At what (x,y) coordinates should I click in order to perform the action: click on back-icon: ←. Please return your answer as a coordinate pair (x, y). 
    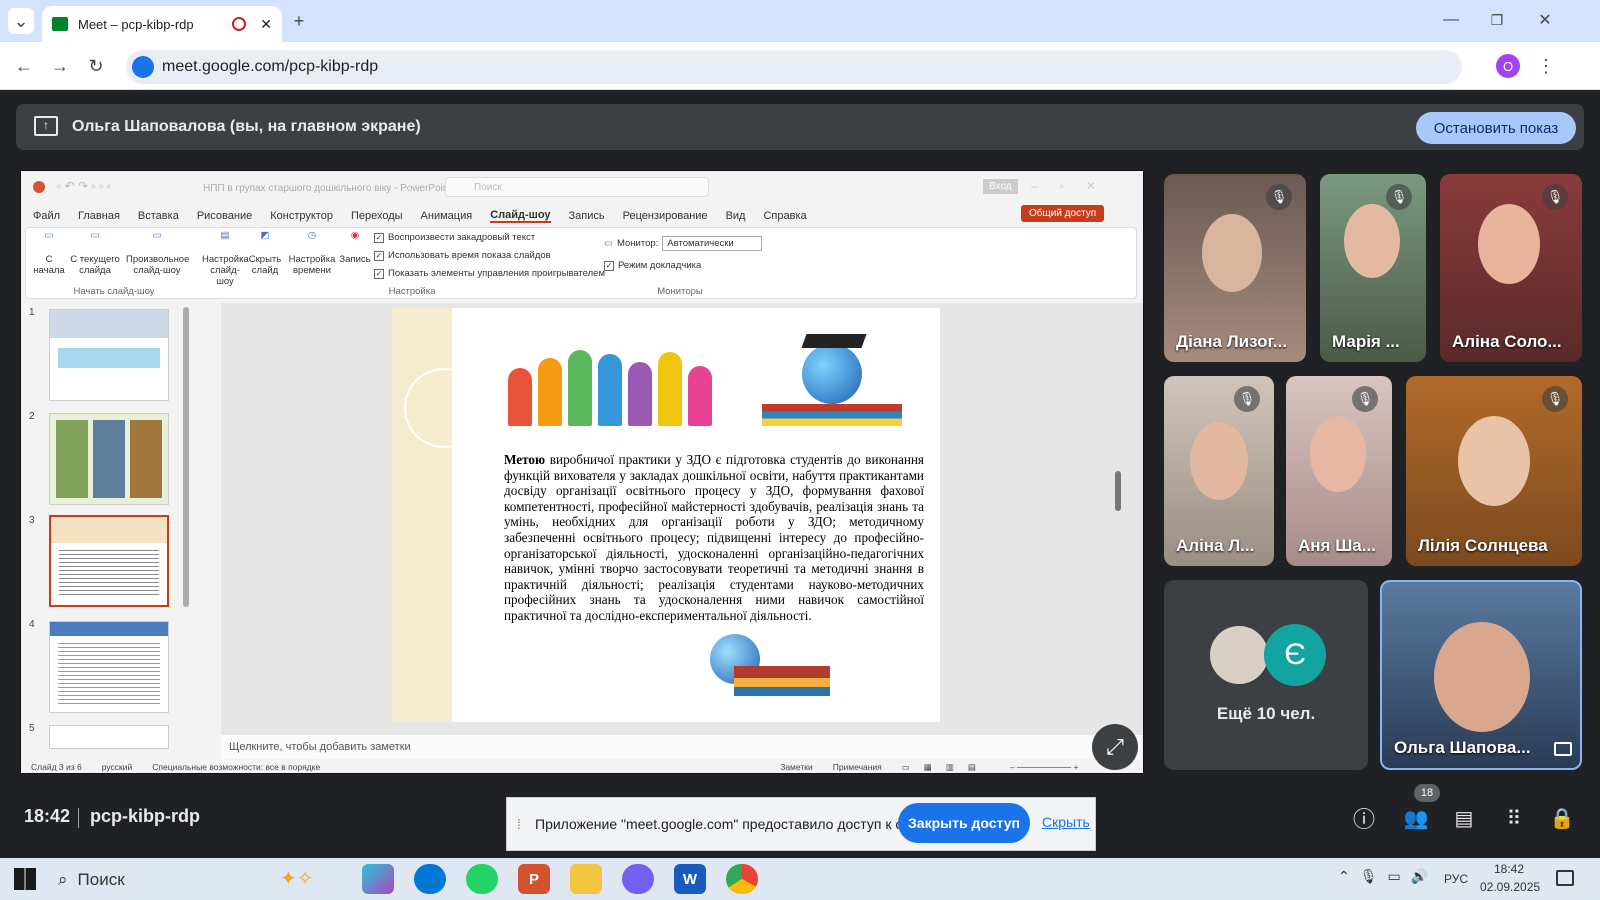
    Looking at the image, I should click on (24, 66).